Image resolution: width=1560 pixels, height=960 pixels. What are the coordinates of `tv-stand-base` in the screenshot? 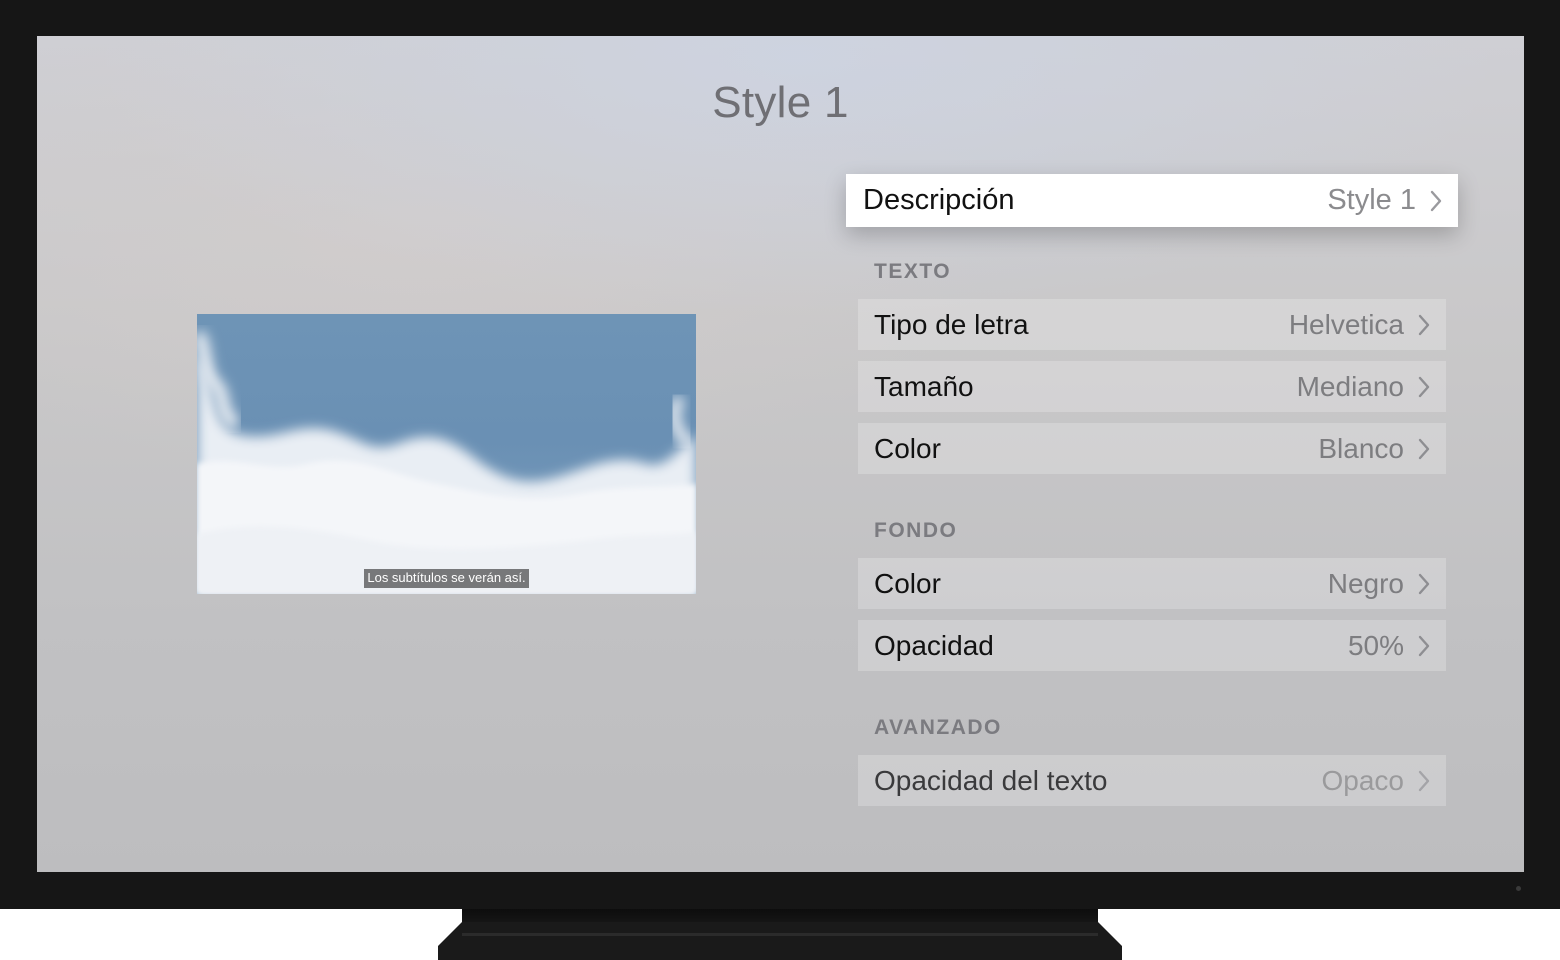 It's located at (780, 941).